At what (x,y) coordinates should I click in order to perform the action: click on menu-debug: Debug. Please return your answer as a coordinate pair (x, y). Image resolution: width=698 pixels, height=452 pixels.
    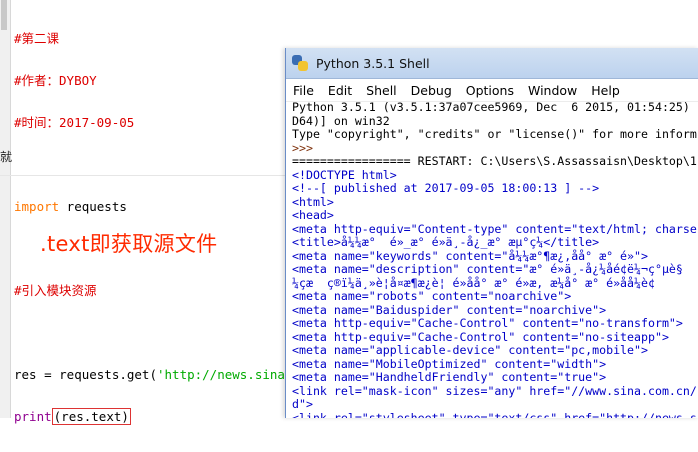
    Looking at the image, I should click on (431, 90).